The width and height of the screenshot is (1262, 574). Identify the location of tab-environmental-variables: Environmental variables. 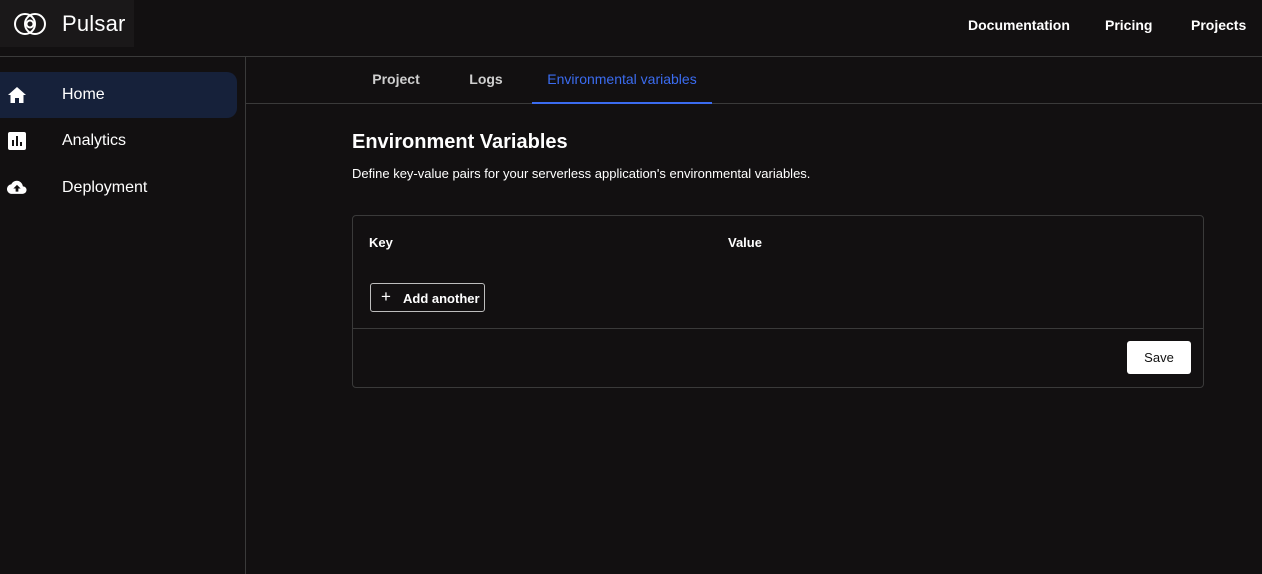
(622, 80).